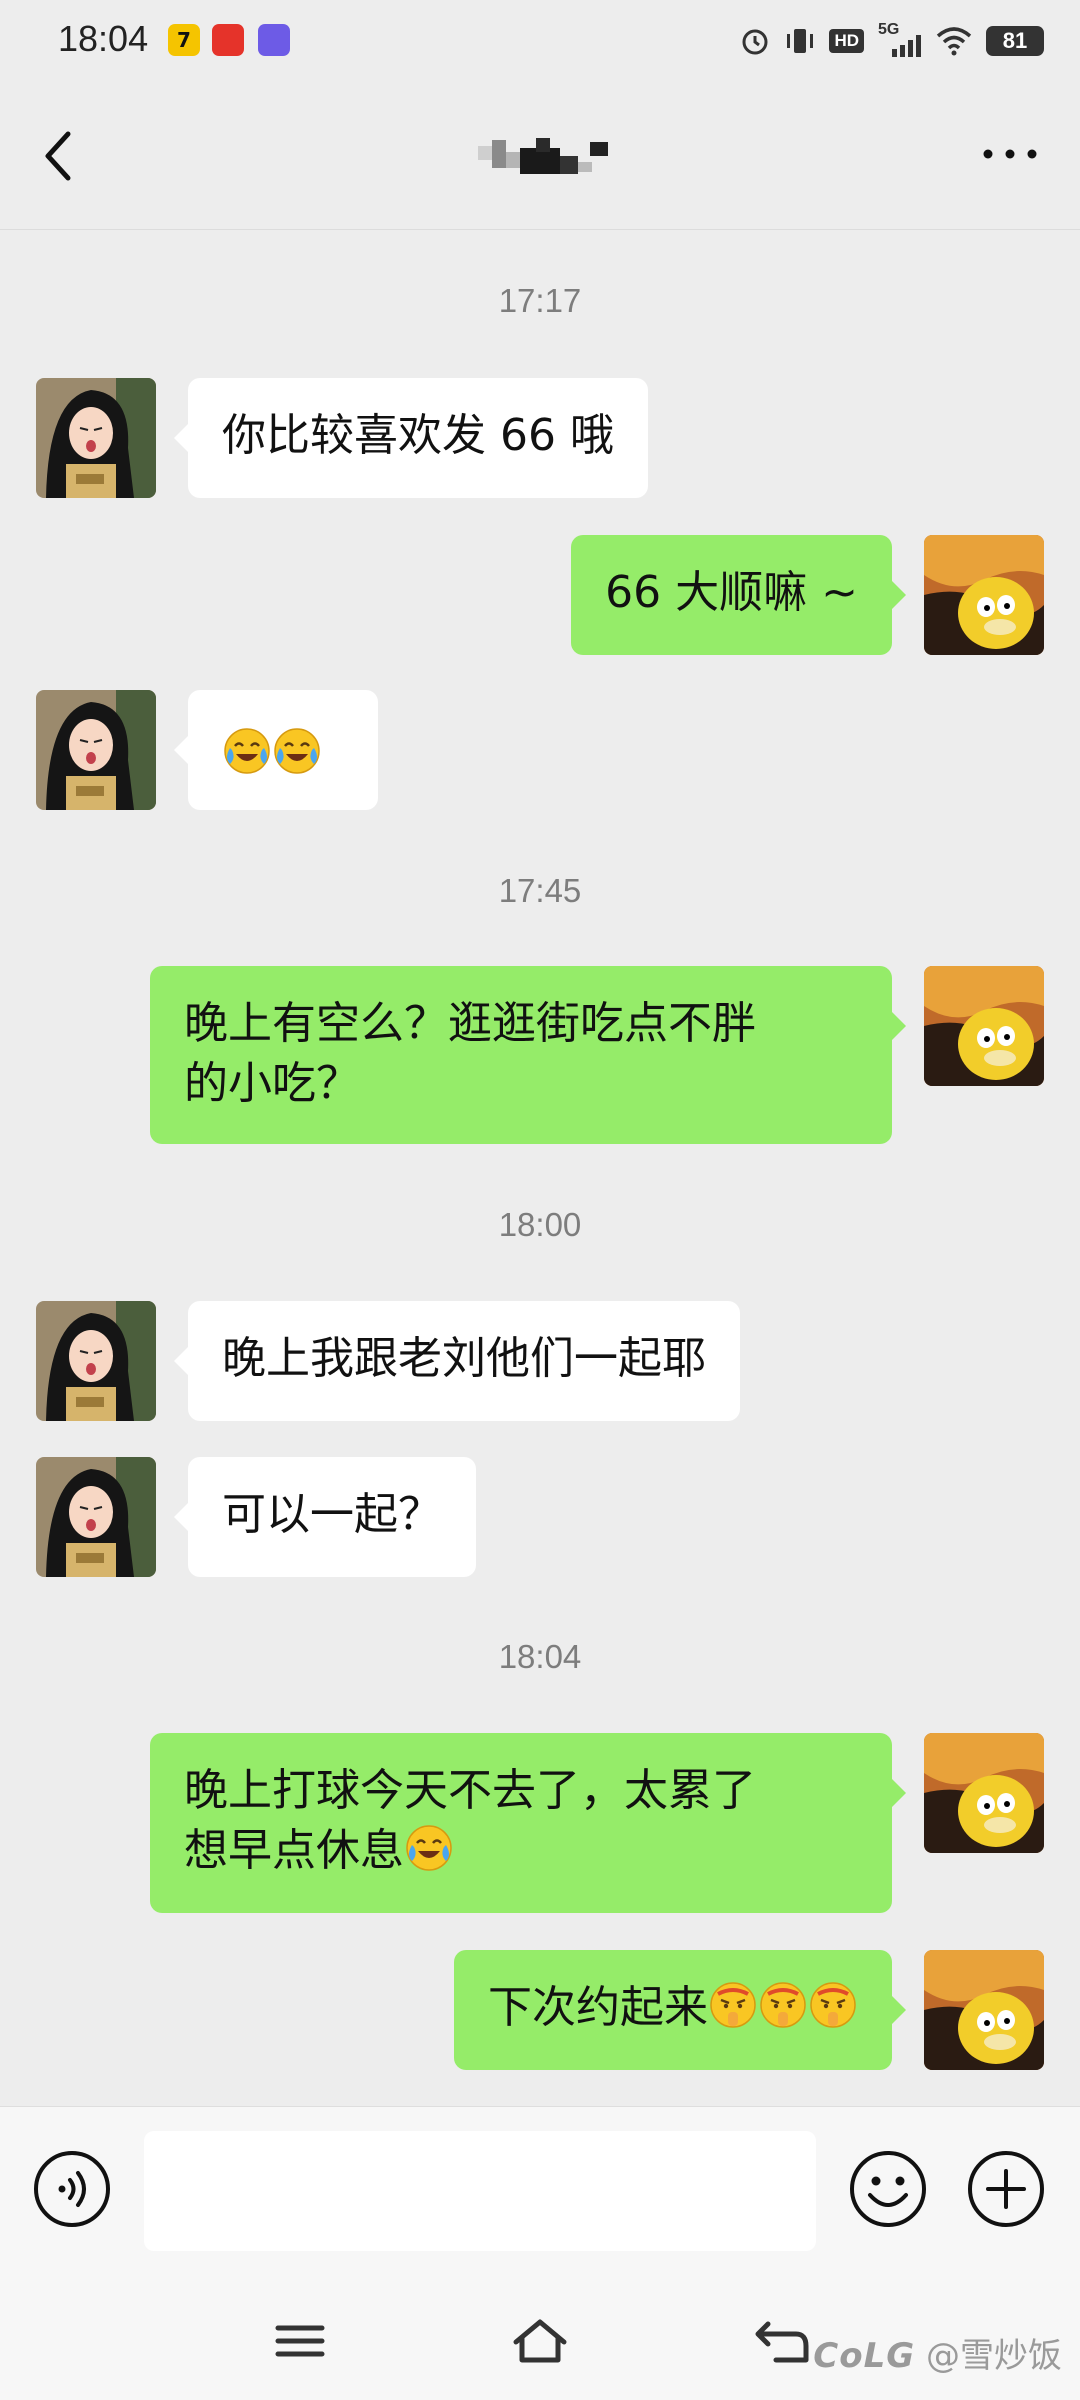 The width and height of the screenshot is (1080, 2400). Describe the element at coordinates (464, 1358) in the screenshot. I see `message-text: 晚上我跟老刘他们一起耶` at that location.